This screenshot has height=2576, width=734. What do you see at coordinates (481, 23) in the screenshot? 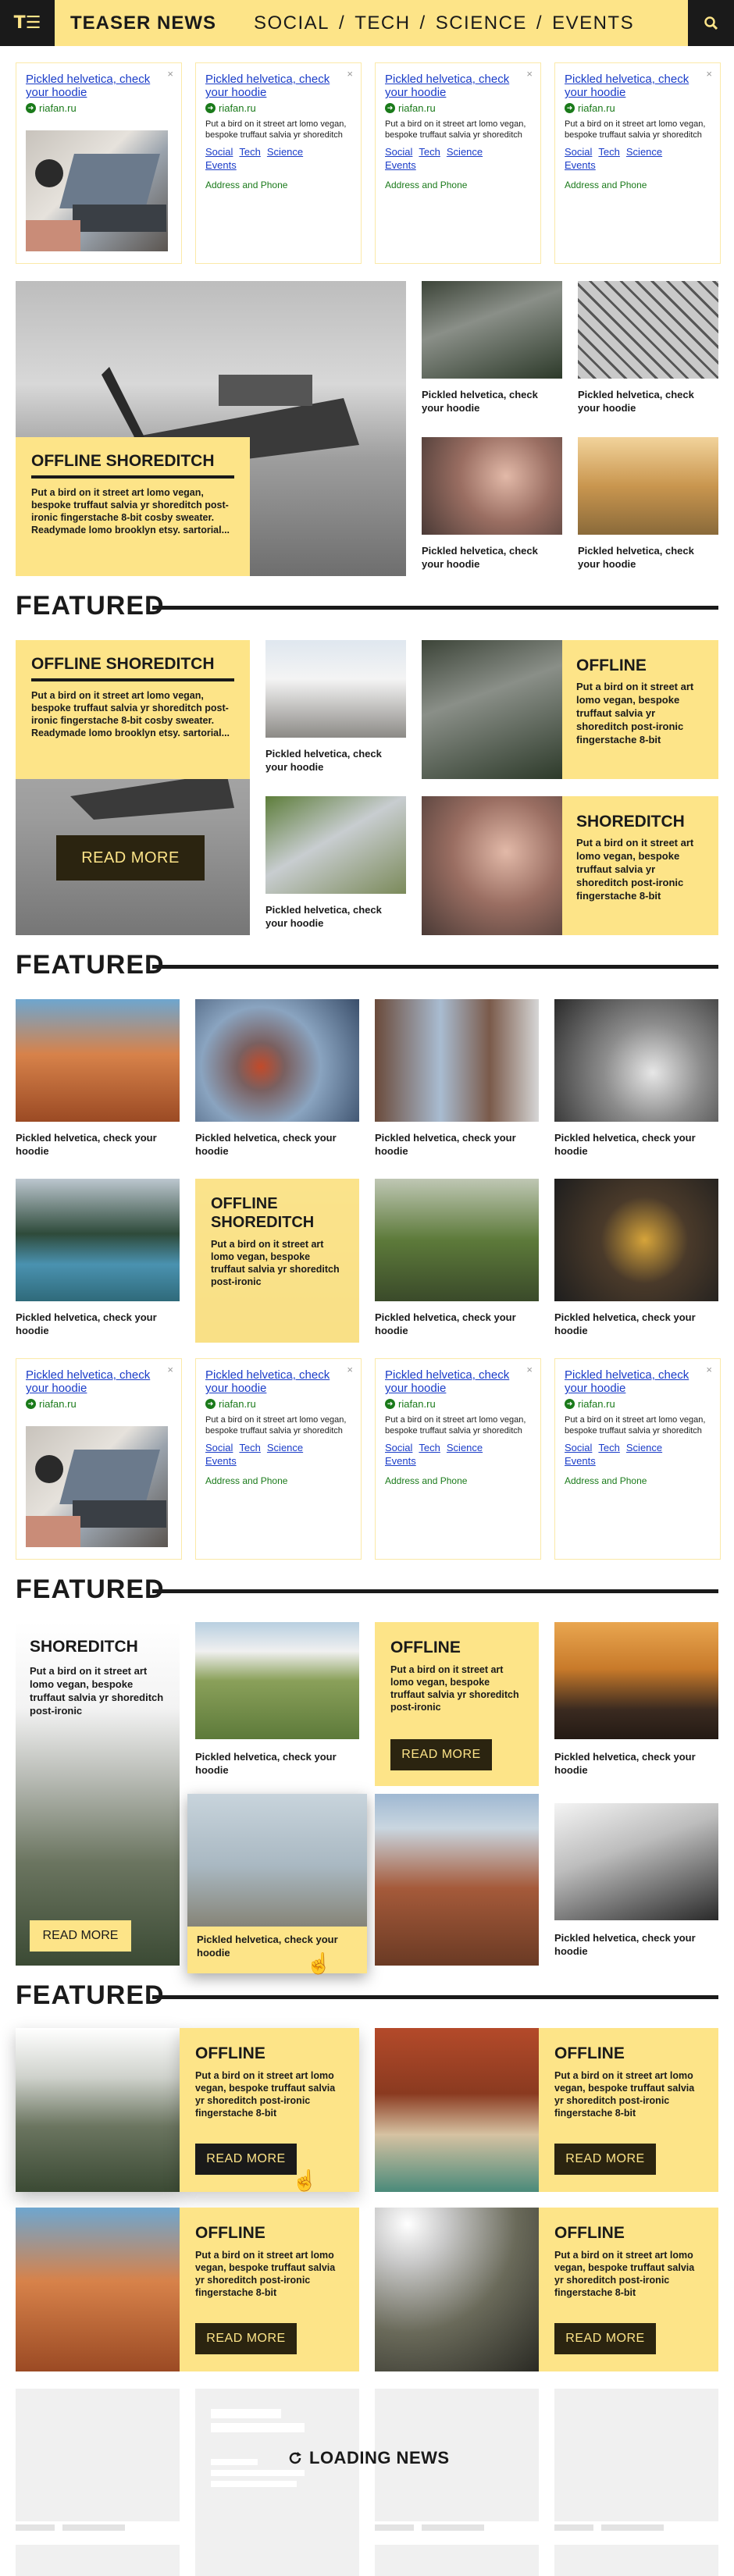
I see `nav-science: SCIENCE` at bounding box center [481, 23].